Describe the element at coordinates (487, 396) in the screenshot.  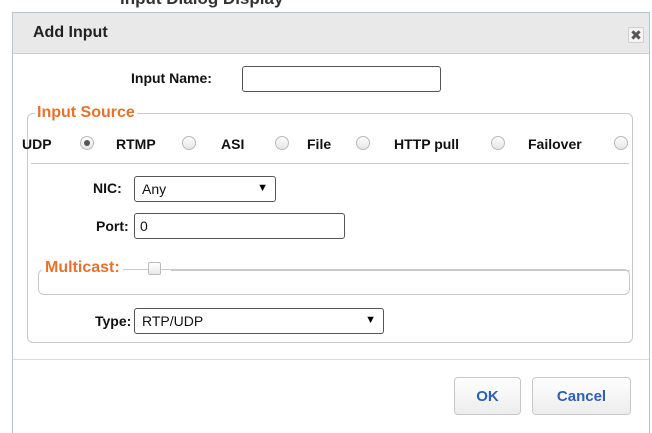
I see `ok-button: OK` at that location.